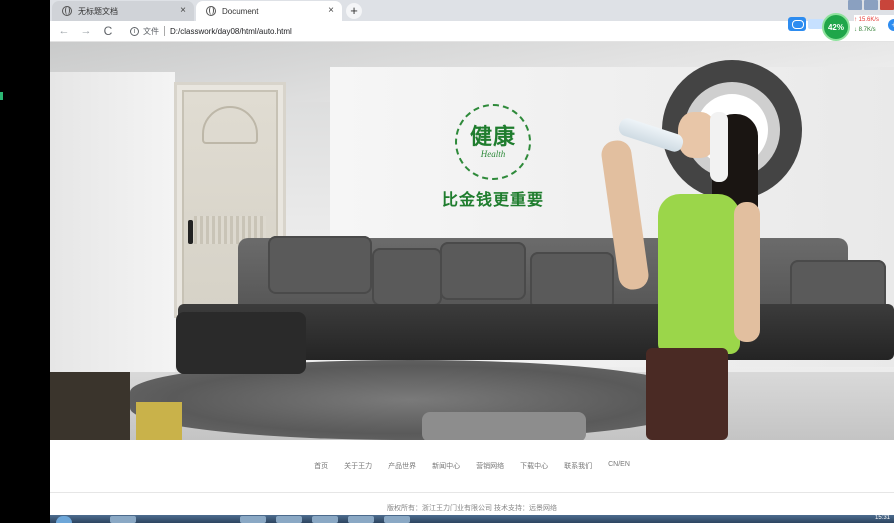 This screenshot has height=523, width=894. I want to click on gift-box, so click(159, 421).